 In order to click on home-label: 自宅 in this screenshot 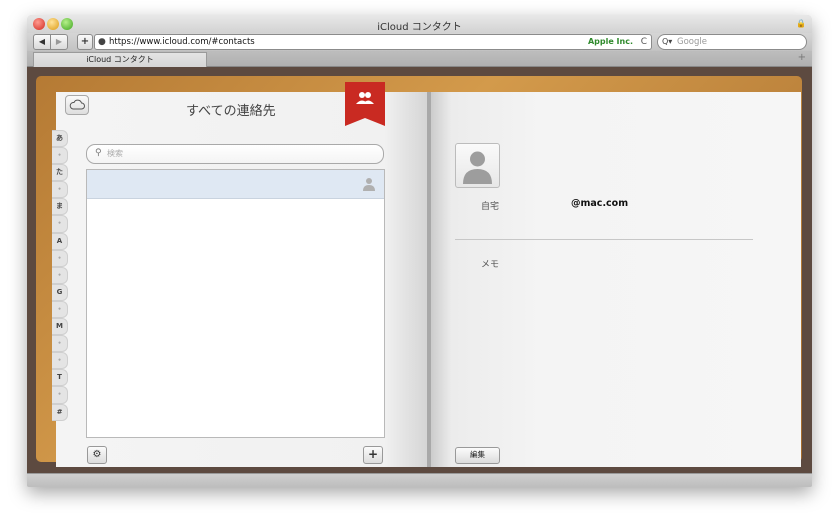, I will do `click(490, 207)`.